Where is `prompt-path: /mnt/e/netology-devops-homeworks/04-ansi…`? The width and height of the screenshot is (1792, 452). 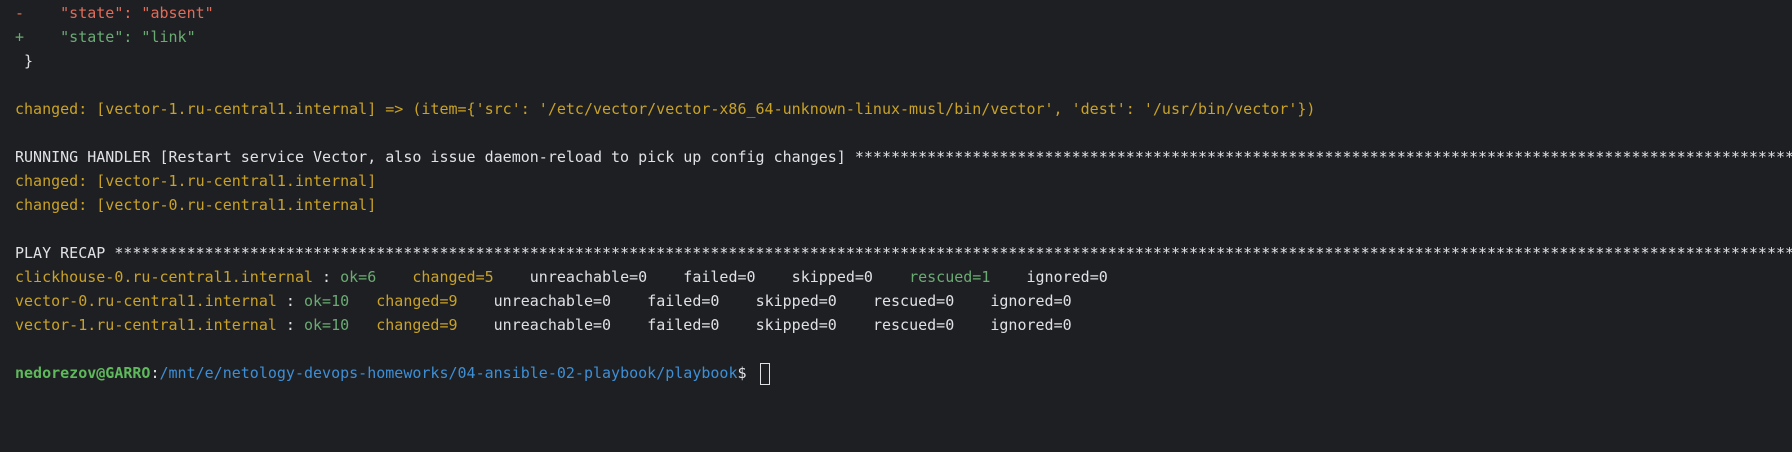 prompt-path: /mnt/e/netology-devops-homeworks/04-ansi… is located at coordinates (448, 373).